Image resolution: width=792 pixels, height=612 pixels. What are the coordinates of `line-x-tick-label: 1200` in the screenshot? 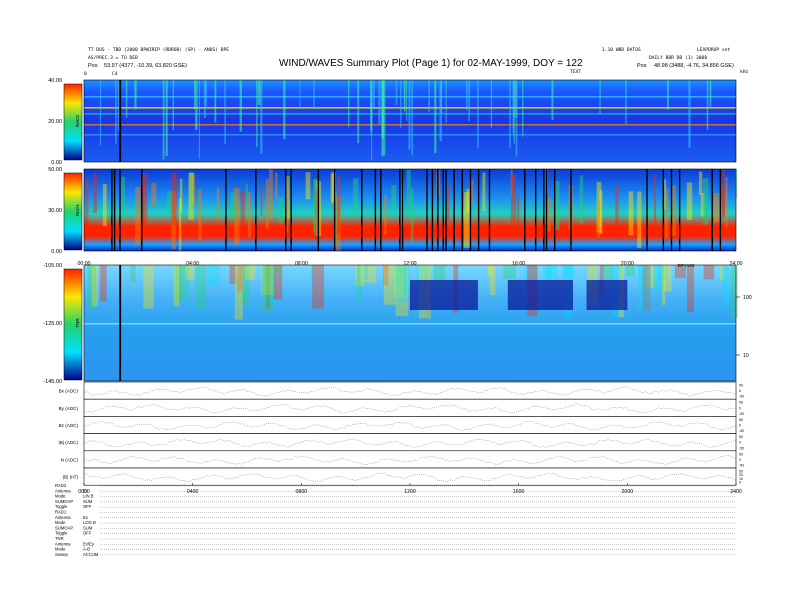 It's located at (410, 492).